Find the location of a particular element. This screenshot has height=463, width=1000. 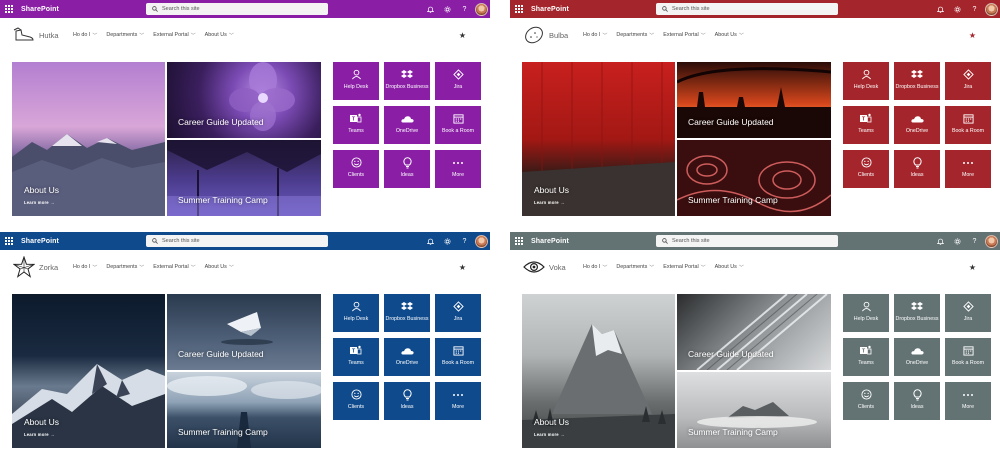

site-title: Voka is located at coordinates (564, 267).